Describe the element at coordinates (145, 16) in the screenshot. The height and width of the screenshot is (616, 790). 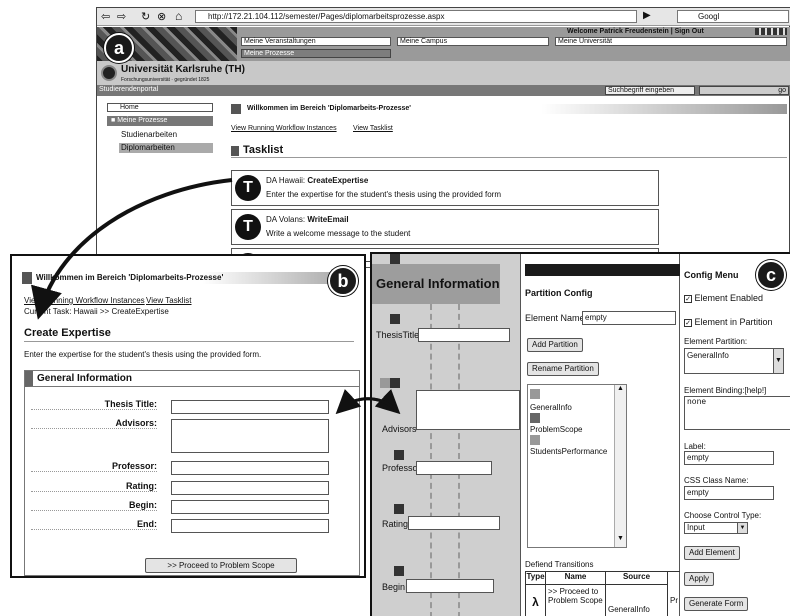
I see `reload-icon: ↻` at that location.